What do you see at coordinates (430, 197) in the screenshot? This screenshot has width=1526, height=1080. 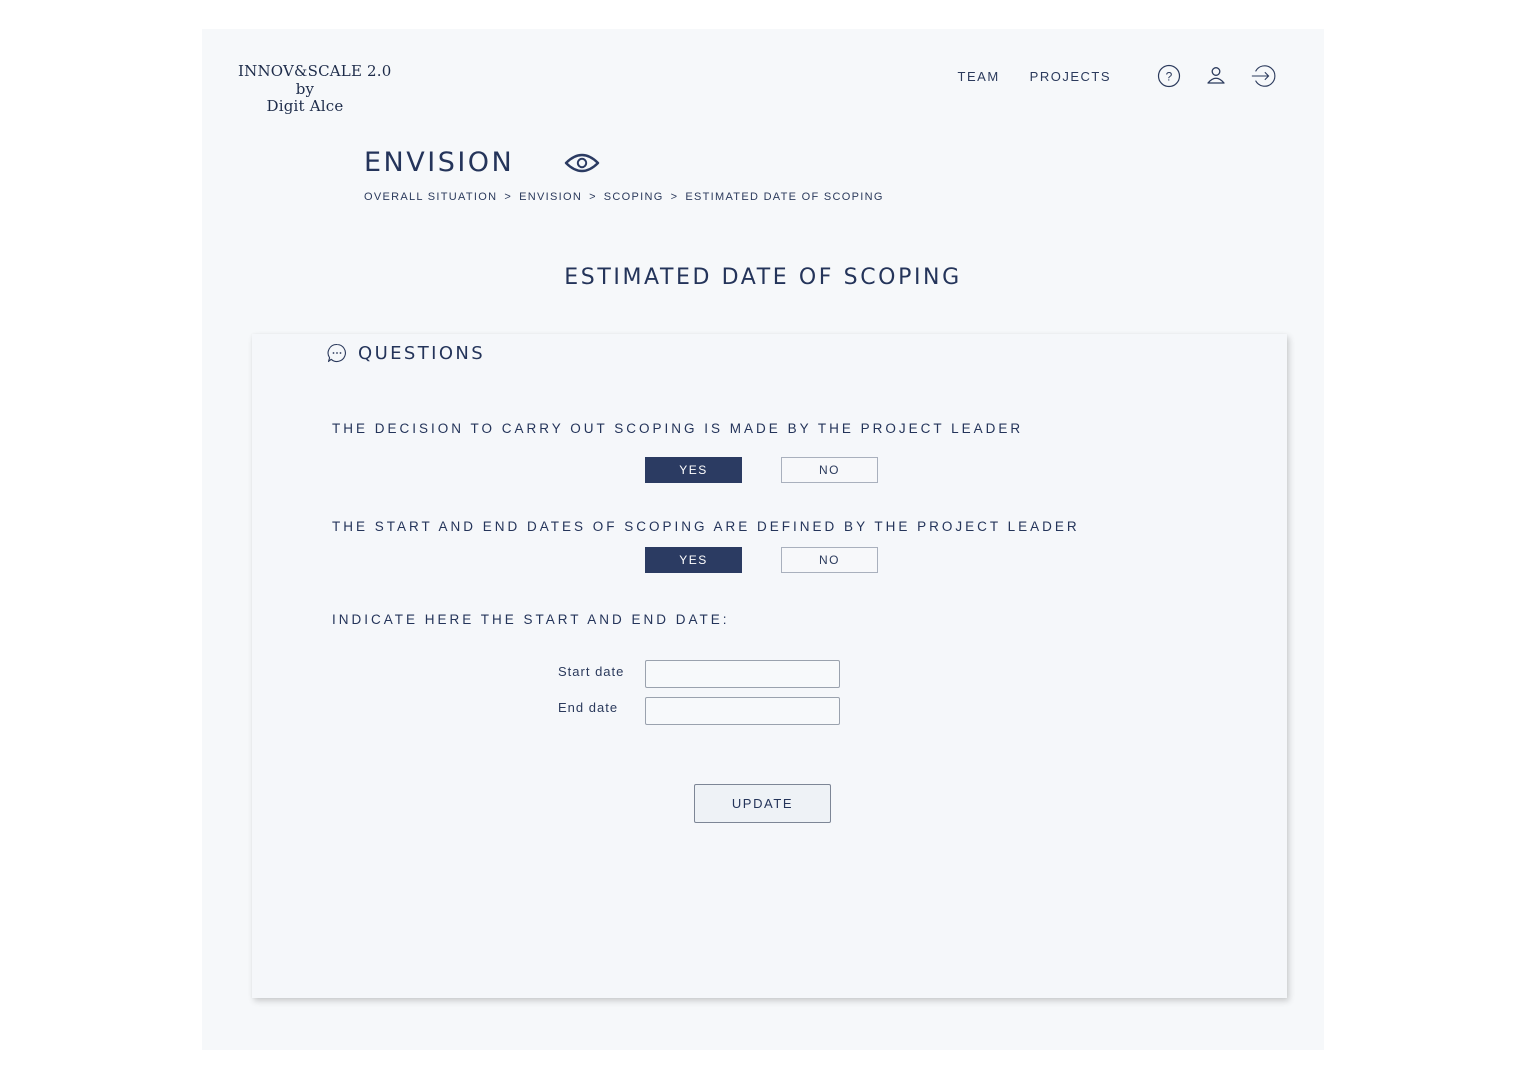 I see `breadcrumb-overall-situation: OVERALL SITUATION` at bounding box center [430, 197].